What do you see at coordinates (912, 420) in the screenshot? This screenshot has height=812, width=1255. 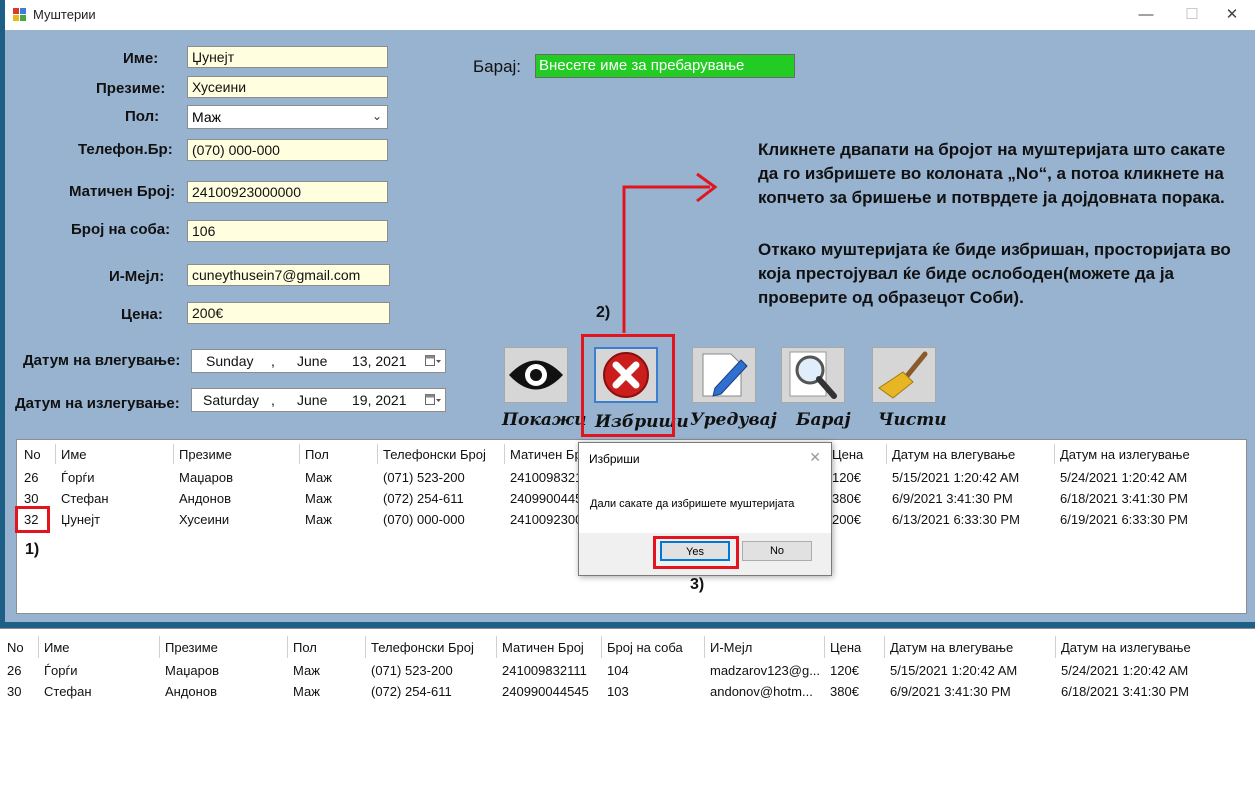 I see `clear-caption: Чисти` at bounding box center [912, 420].